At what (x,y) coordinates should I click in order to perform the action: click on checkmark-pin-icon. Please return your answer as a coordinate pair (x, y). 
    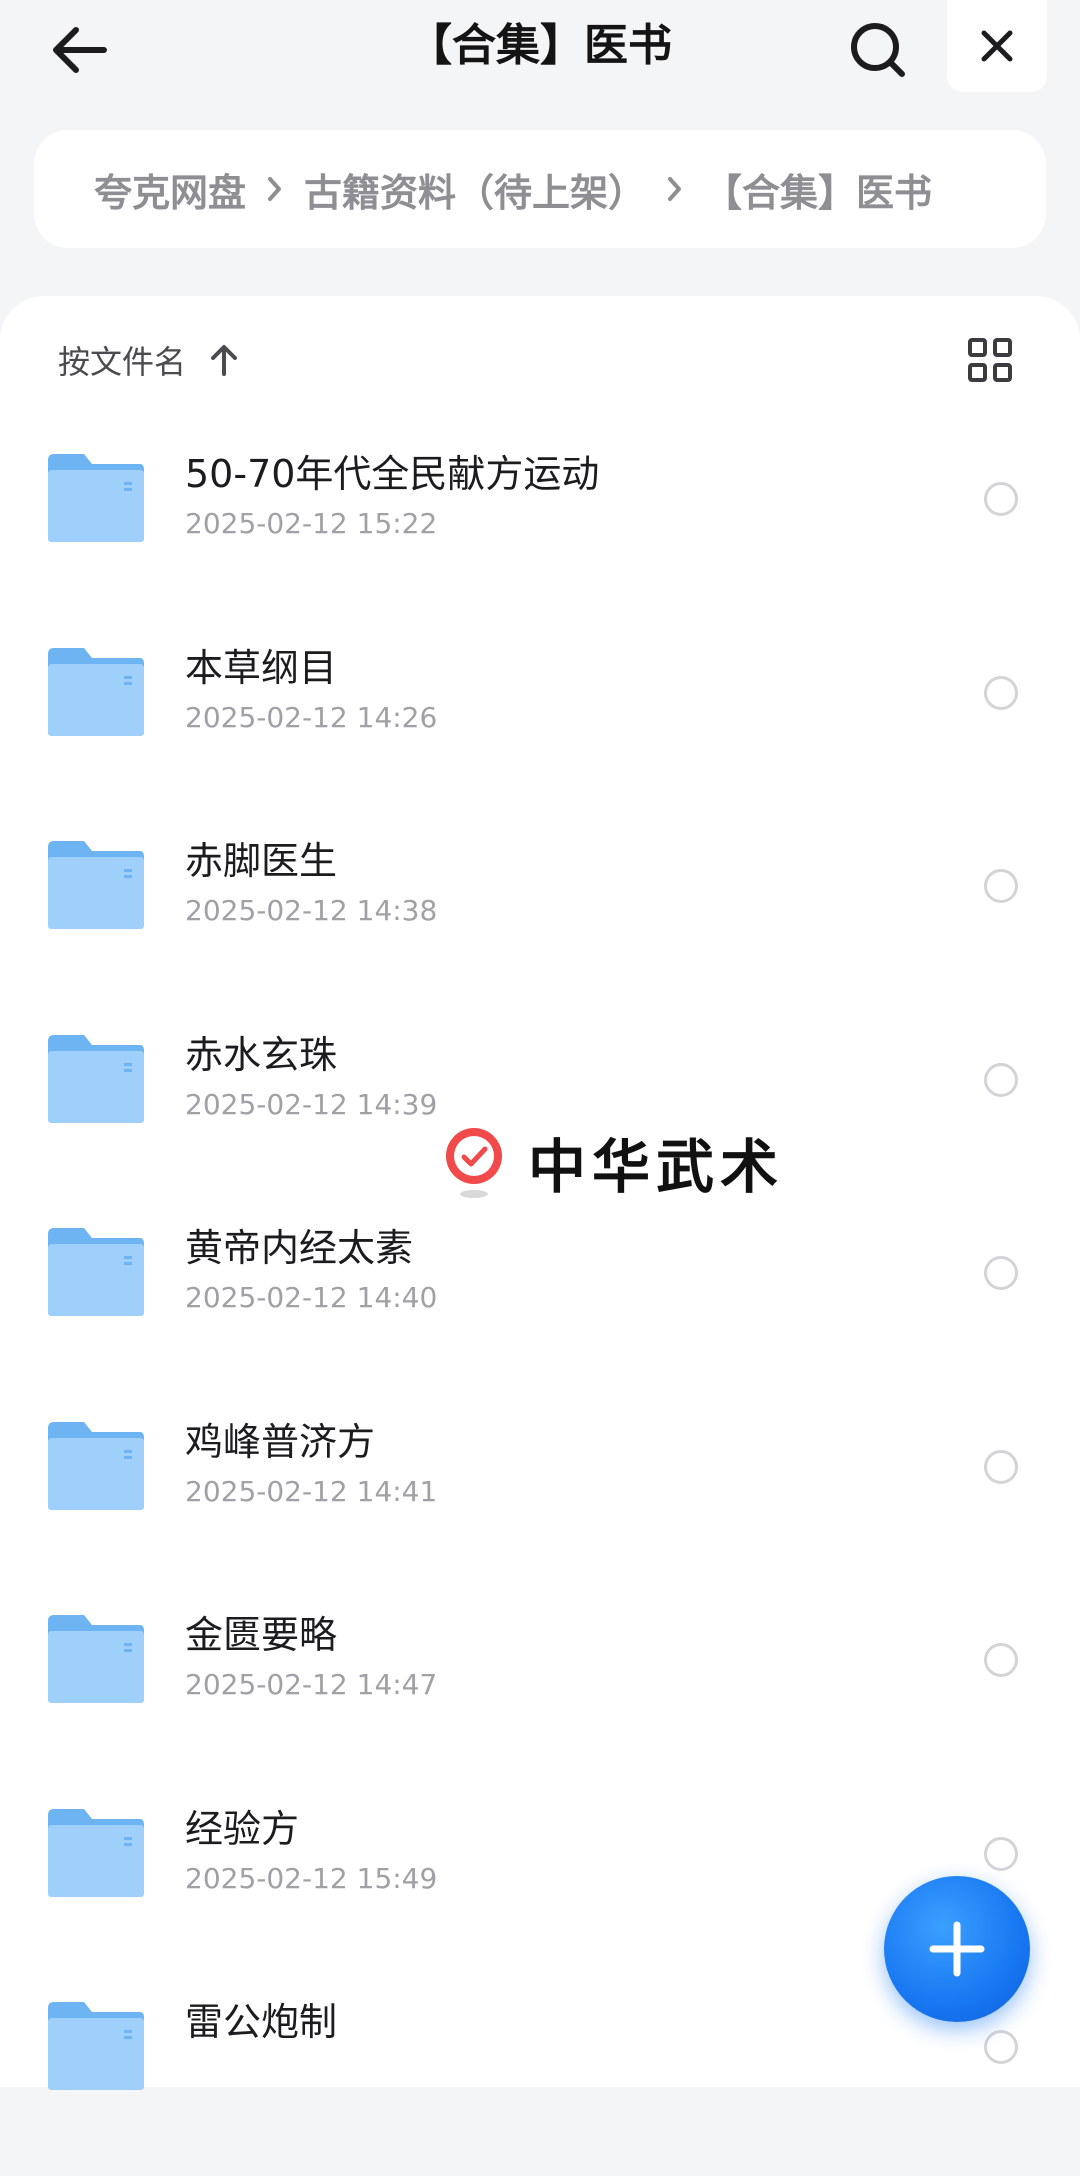
    Looking at the image, I should click on (474, 1163).